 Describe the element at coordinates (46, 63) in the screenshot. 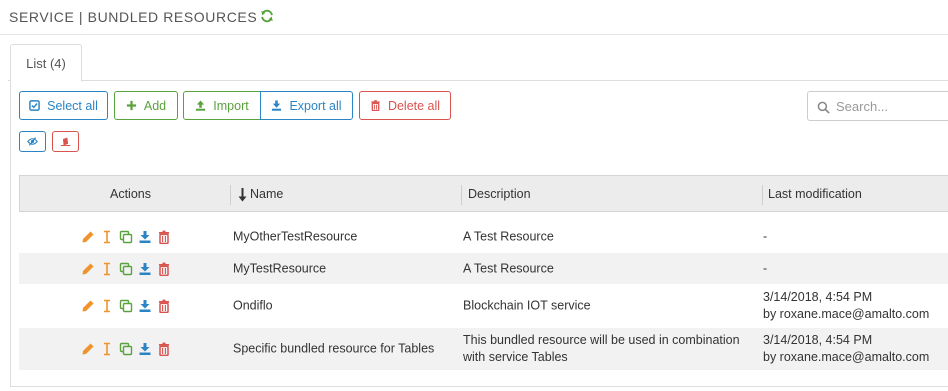

I see `tab-list: List (4)` at that location.